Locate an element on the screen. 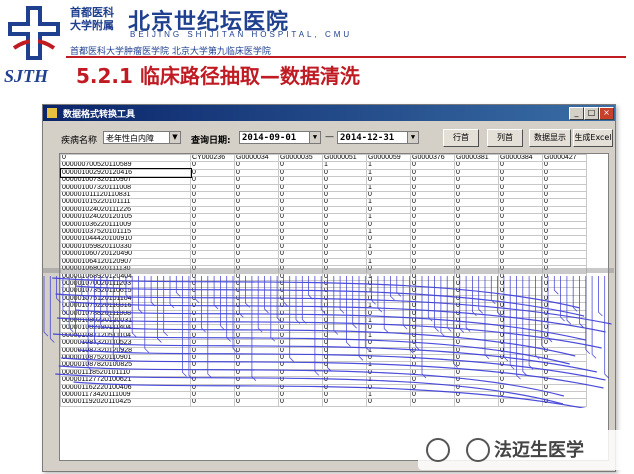 This screenshot has width=634, height=474. table-row: 000001024020111226 0 0 0 0 0 0 0 0 0 is located at coordinates (323, 210).